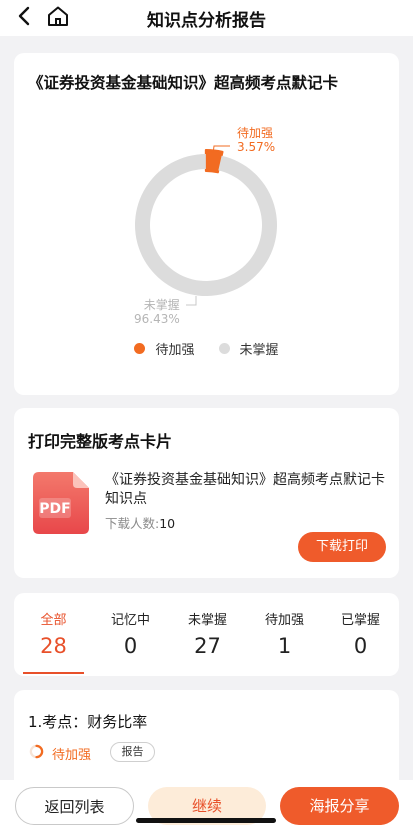 The width and height of the screenshot is (413, 828). I want to click on tab-count: 27, so click(207, 646).